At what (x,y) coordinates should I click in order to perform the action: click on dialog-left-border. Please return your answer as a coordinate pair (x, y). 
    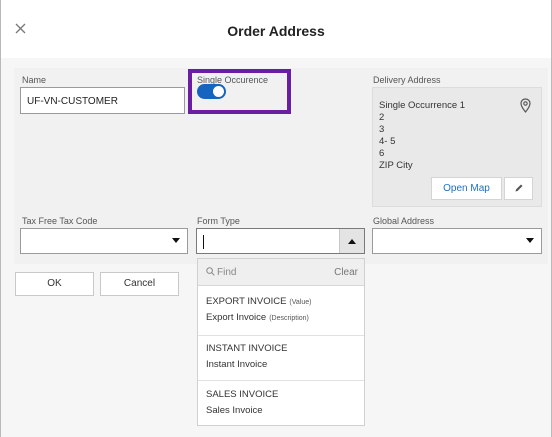
    Looking at the image, I should click on (0, 218).